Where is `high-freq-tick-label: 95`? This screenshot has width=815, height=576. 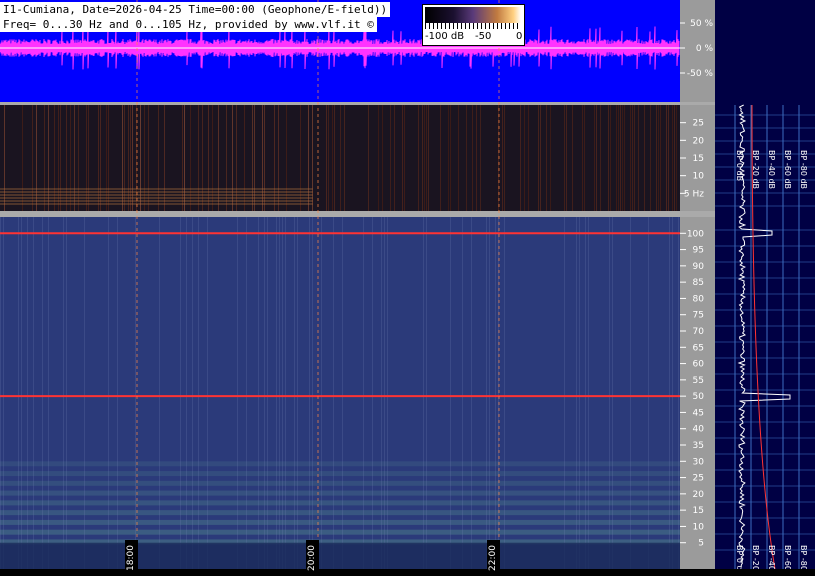 high-freq-tick-label: 95 is located at coordinates (698, 251).